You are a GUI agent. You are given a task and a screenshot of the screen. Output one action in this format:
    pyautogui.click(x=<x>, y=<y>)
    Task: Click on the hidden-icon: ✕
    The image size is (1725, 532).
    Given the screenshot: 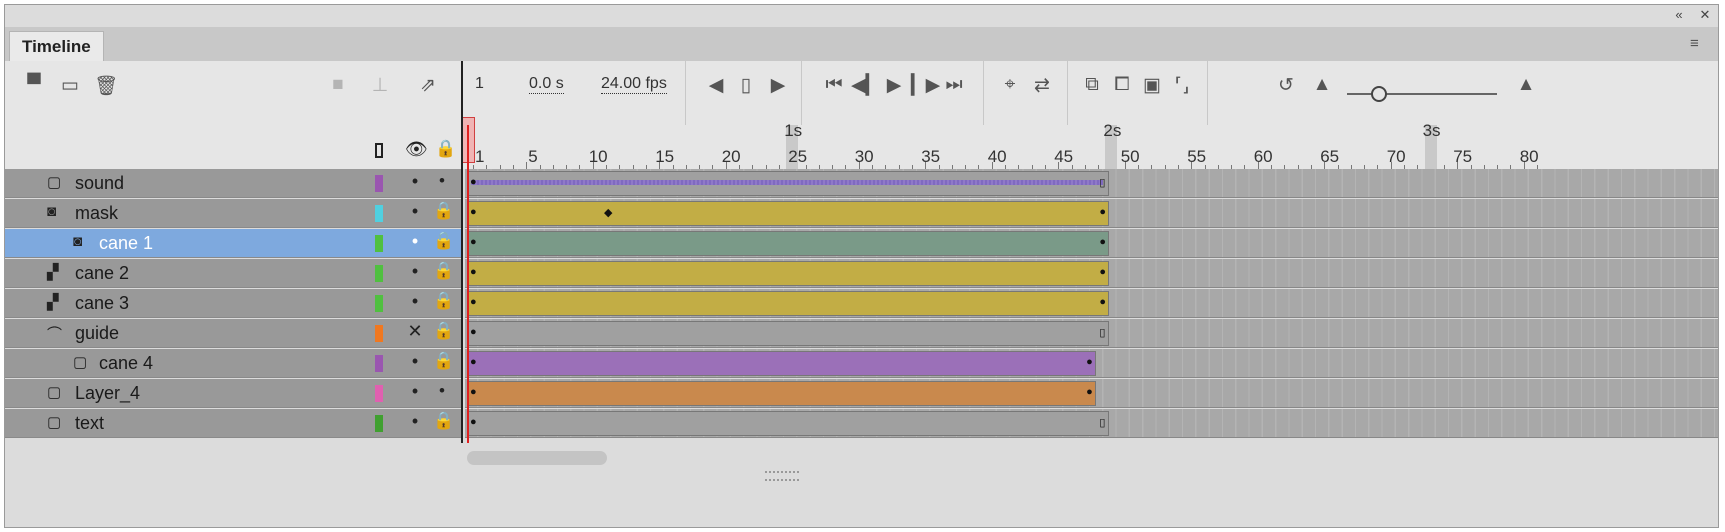 What is the action you would take?
    pyautogui.click(x=415, y=331)
    